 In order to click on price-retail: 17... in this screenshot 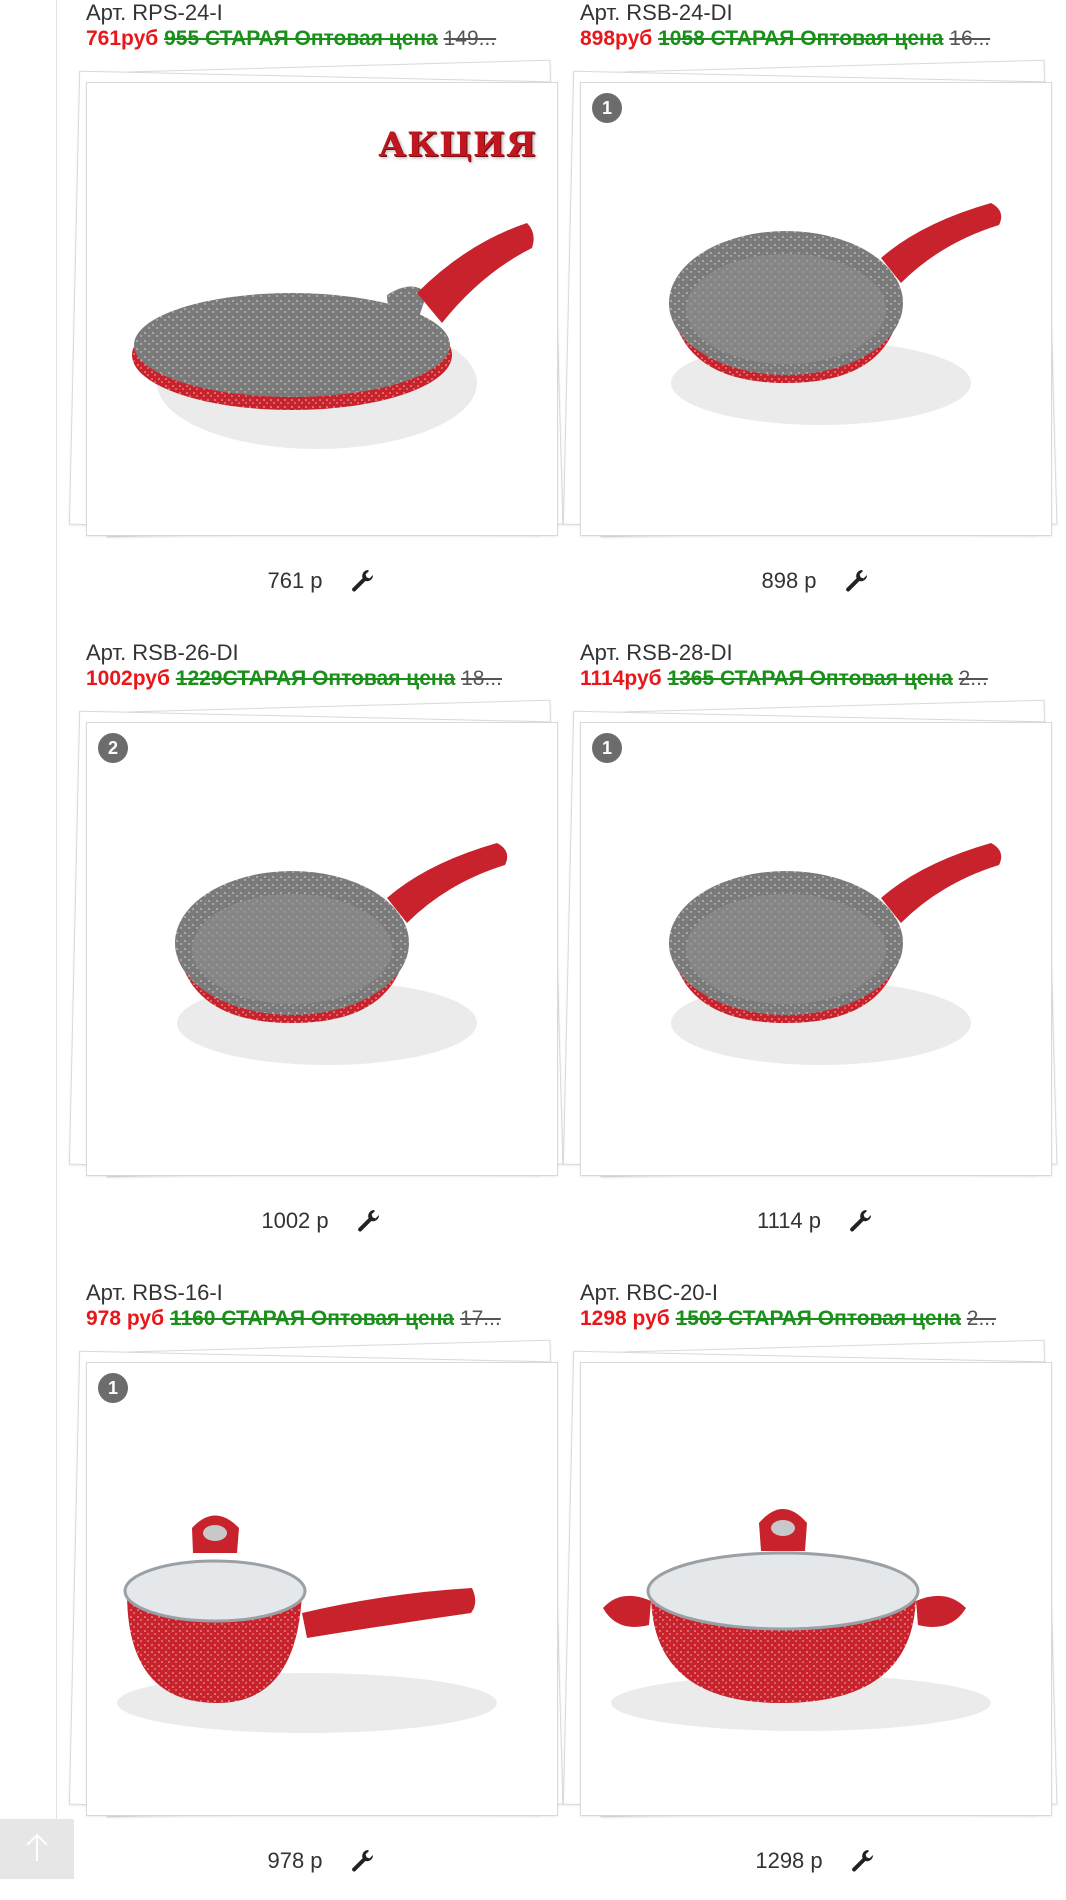, I will do `click(480, 1318)`.